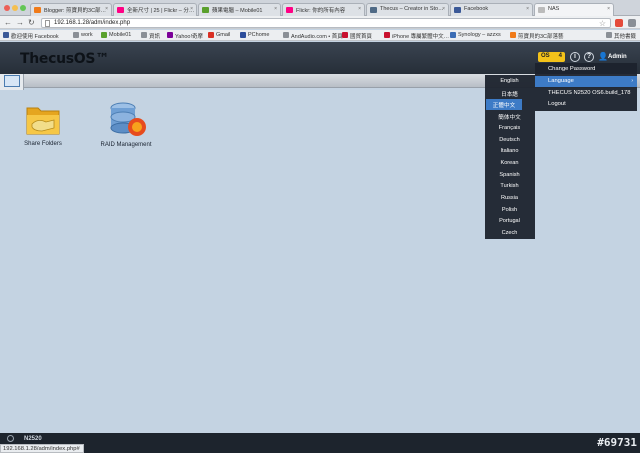 Image resolution: width=640 pixels, height=453 pixels. What do you see at coordinates (491, 9) in the screenshot?
I see `browser-tab: Facebook ×` at bounding box center [491, 9].